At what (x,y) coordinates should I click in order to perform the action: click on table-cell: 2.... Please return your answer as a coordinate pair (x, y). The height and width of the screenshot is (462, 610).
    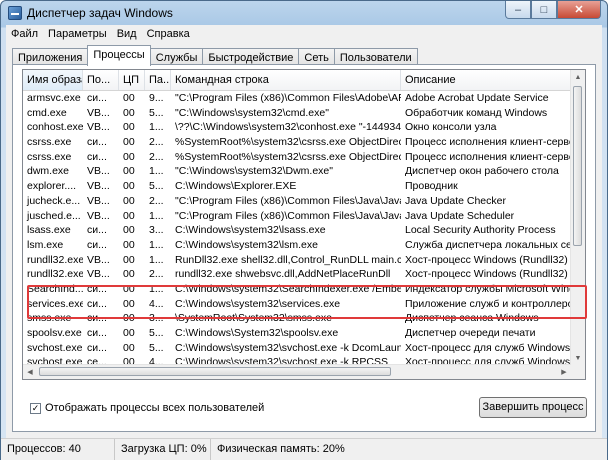
    Looking at the image, I should click on (156, 156).